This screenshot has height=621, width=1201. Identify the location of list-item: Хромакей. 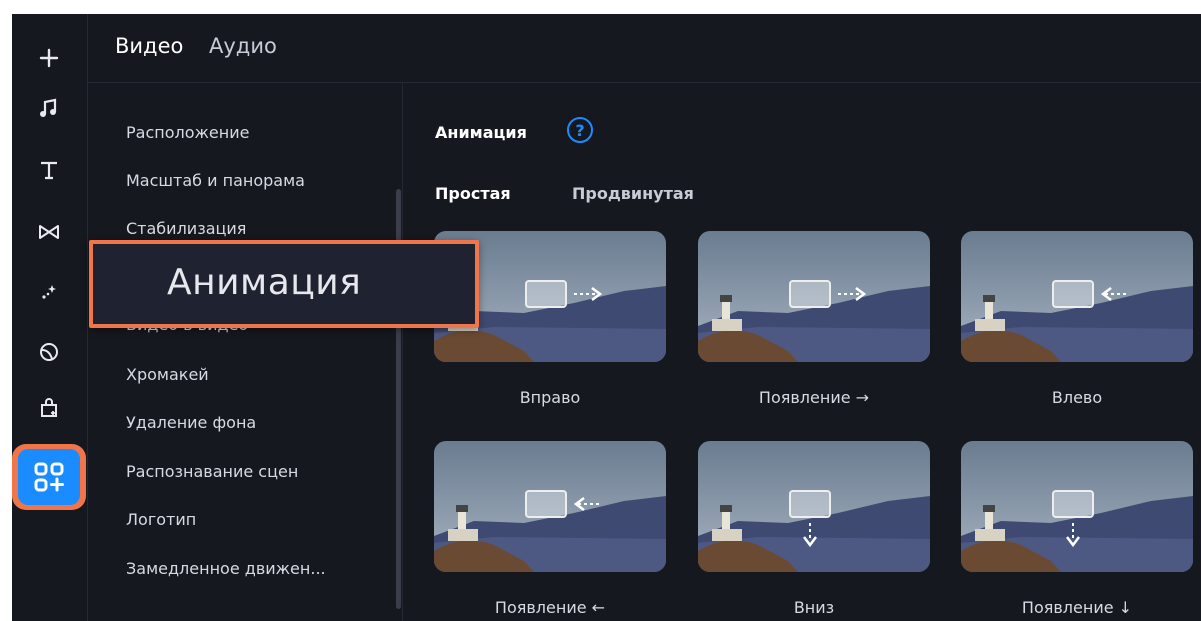
(167, 374).